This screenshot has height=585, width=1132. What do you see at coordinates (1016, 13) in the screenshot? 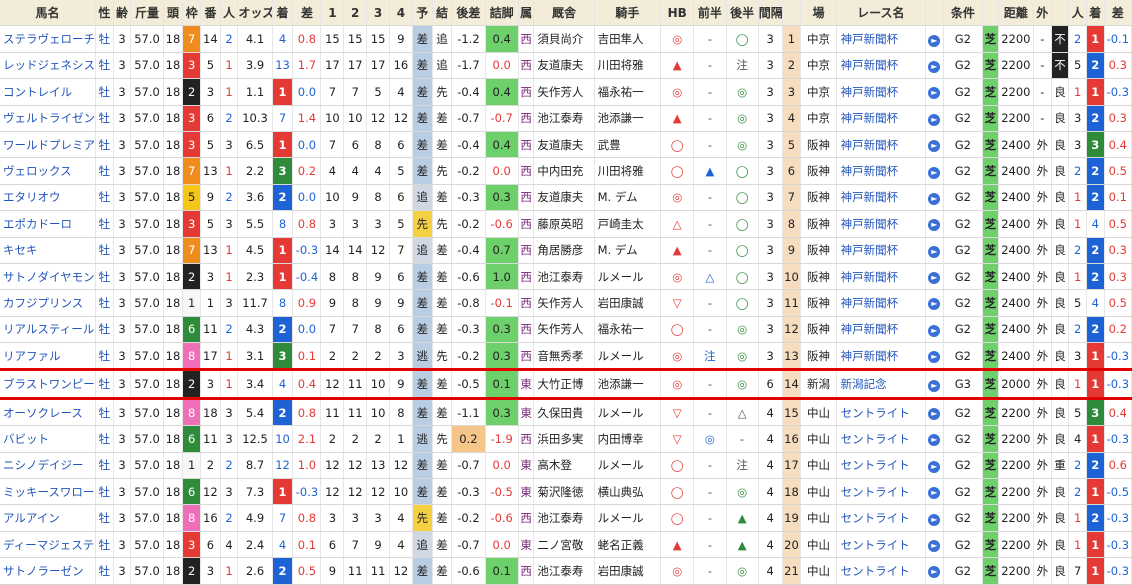
I see `column-header: 距離` at bounding box center [1016, 13].